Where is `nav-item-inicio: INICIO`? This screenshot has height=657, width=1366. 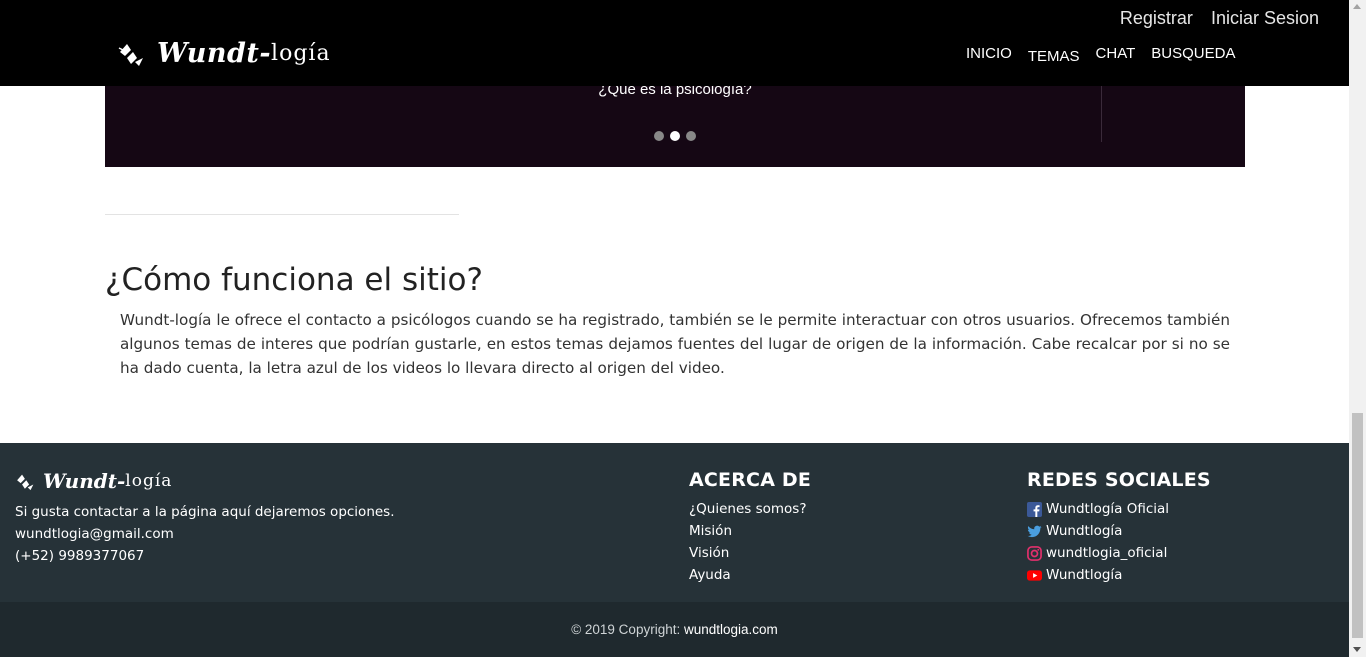
nav-item-inicio: INICIO is located at coordinates (989, 55).